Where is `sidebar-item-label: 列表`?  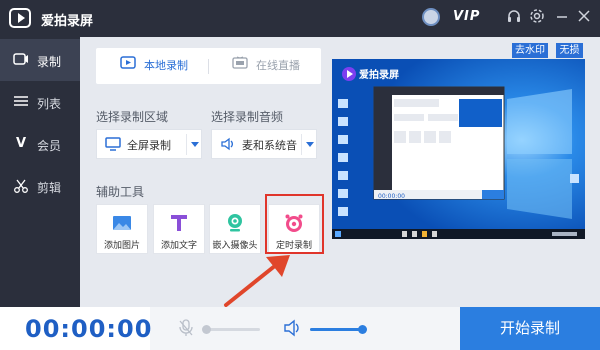
sidebar-item-label: 列表 is located at coordinates (49, 104).